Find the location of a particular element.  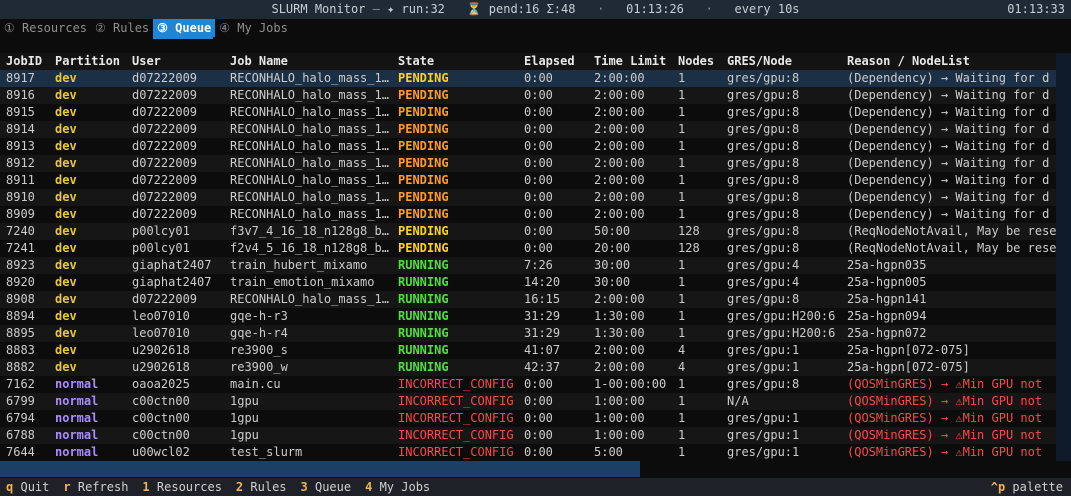

tab-queue: ③ Queue is located at coordinates (184, 28).